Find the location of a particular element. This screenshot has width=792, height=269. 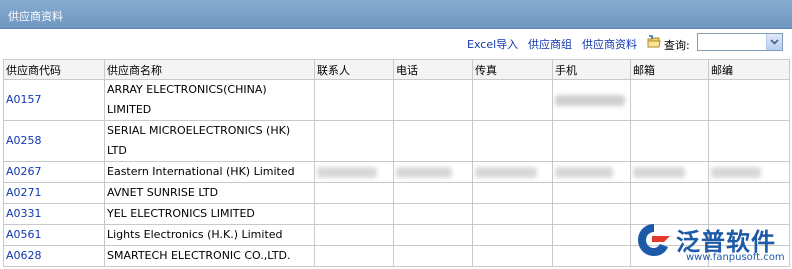

brand-watermark: 泛普软件 www.fanpusoft.com is located at coordinates (710, 243).